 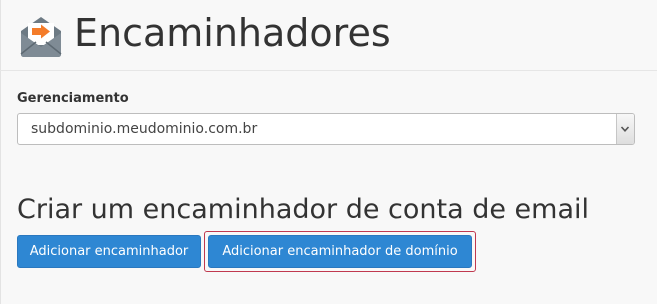 I want to click on highlight-outline: Adicionar encaminhador de domínio, so click(x=340, y=251).